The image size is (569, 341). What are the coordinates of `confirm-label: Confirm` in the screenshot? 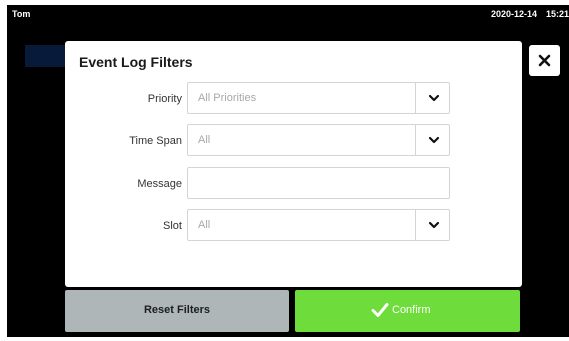 It's located at (411, 310).